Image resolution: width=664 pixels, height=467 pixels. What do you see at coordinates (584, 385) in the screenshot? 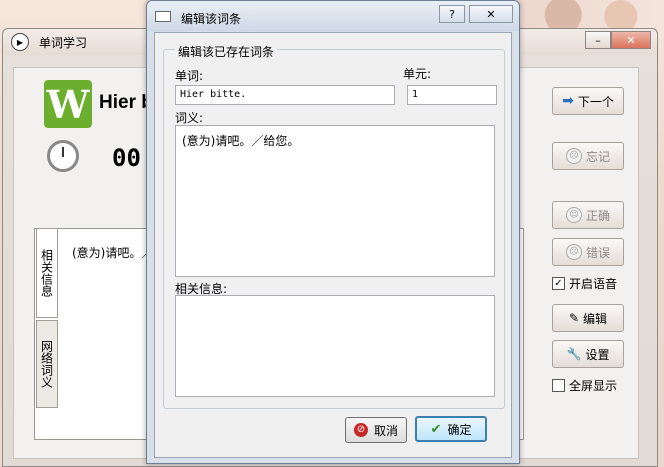
I see `fullscreen-checkbox: 全屏显示` at bounding box center [584, 385].